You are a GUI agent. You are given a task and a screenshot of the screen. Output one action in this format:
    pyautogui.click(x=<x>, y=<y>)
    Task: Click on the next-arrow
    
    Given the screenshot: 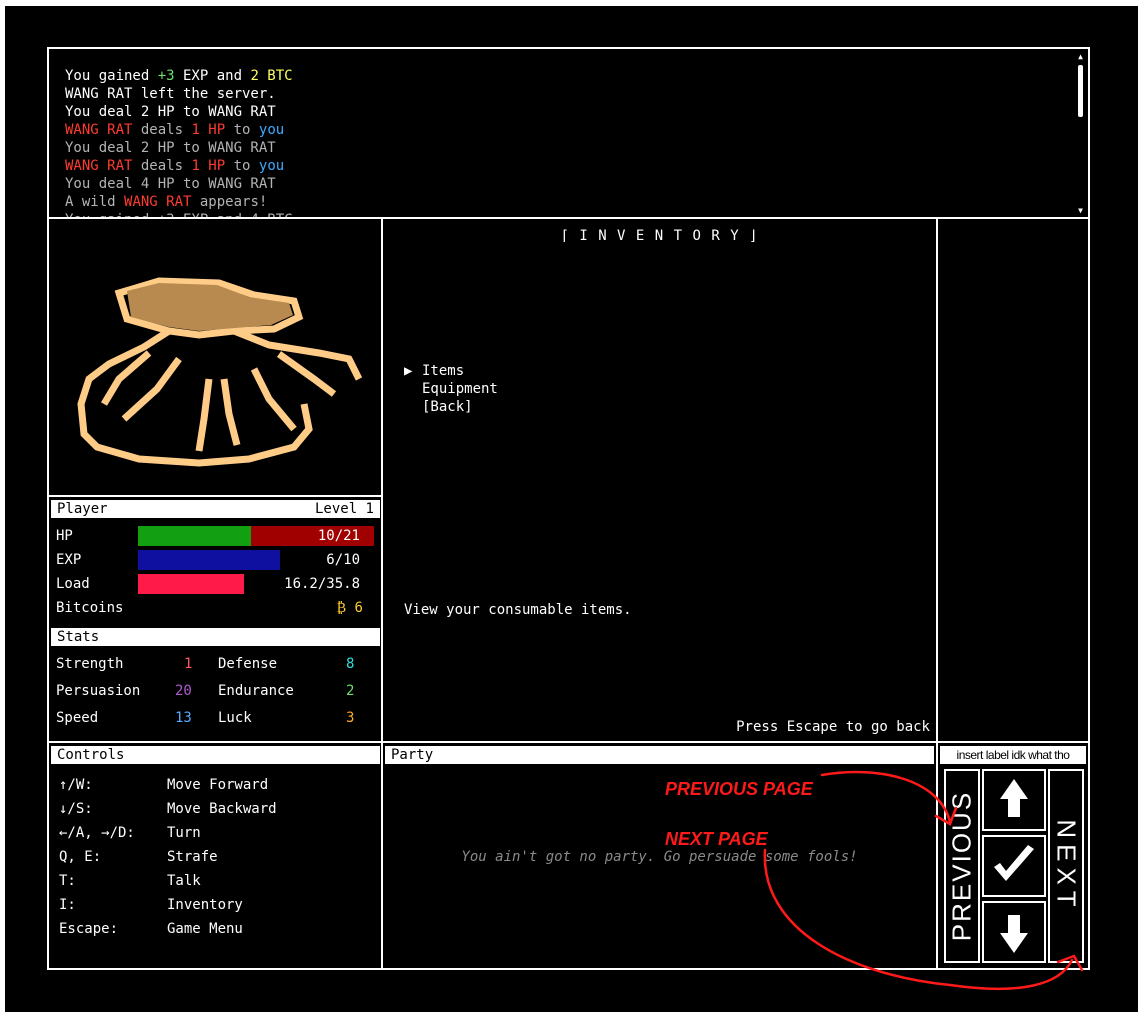 What is the action you would take?
    pyautogui.click(x=918, y=919)
    